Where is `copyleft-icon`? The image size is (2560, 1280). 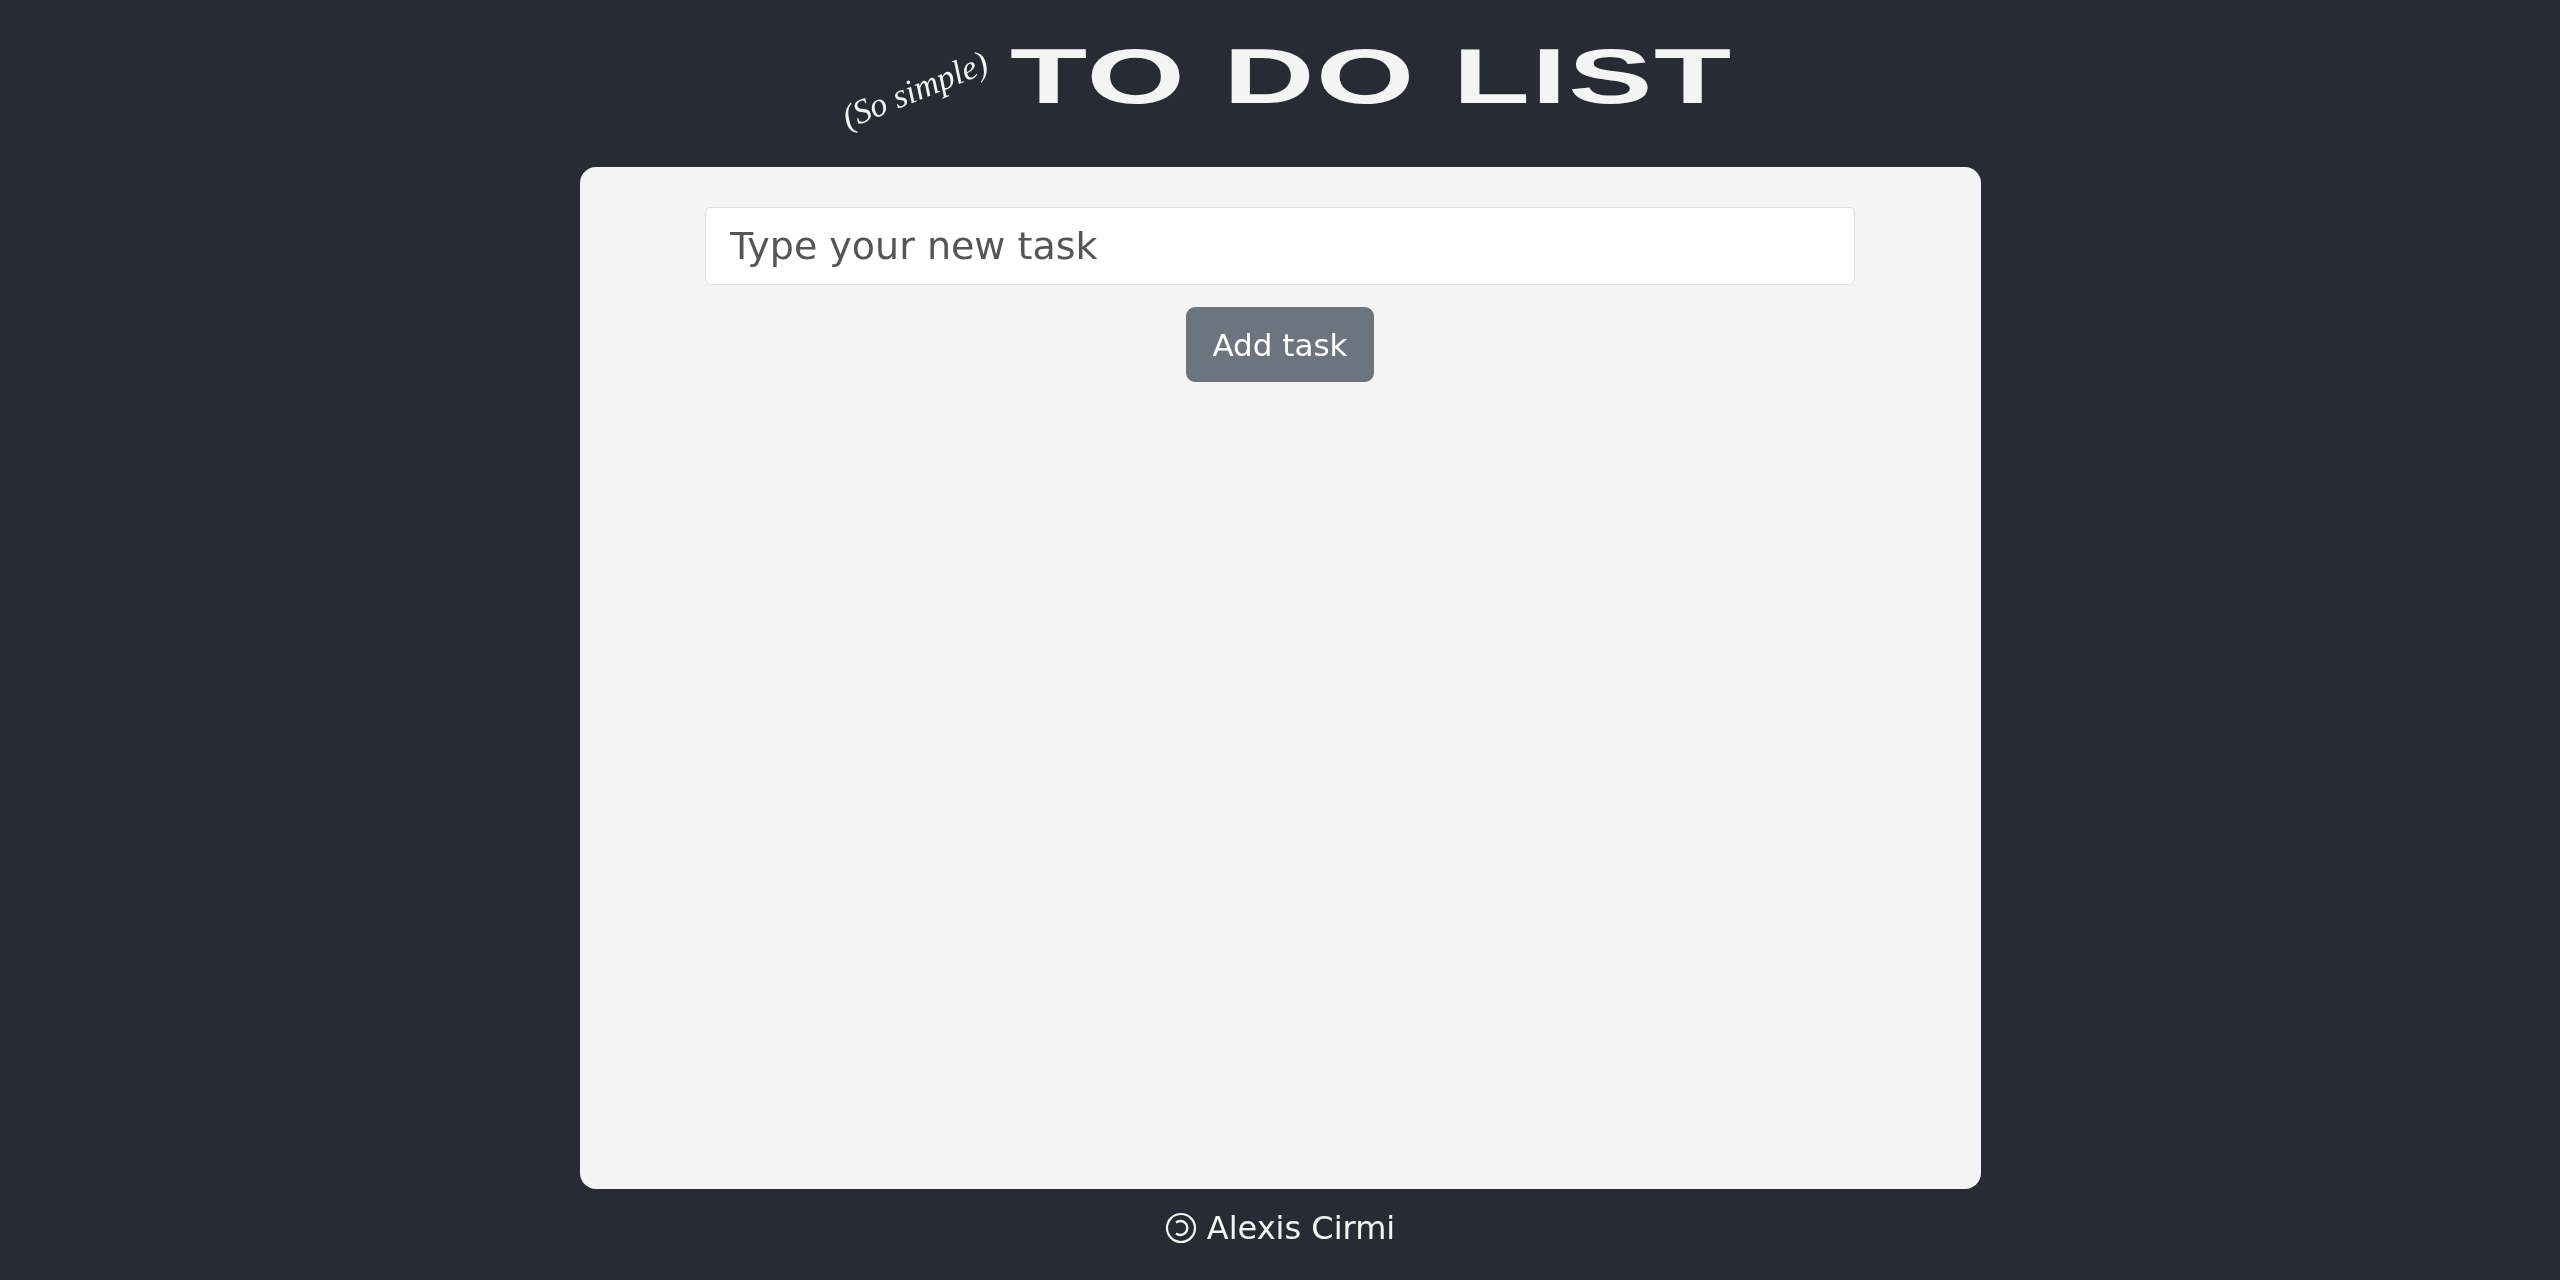
copyleft-icon is located at coordinates (1180, 1228).